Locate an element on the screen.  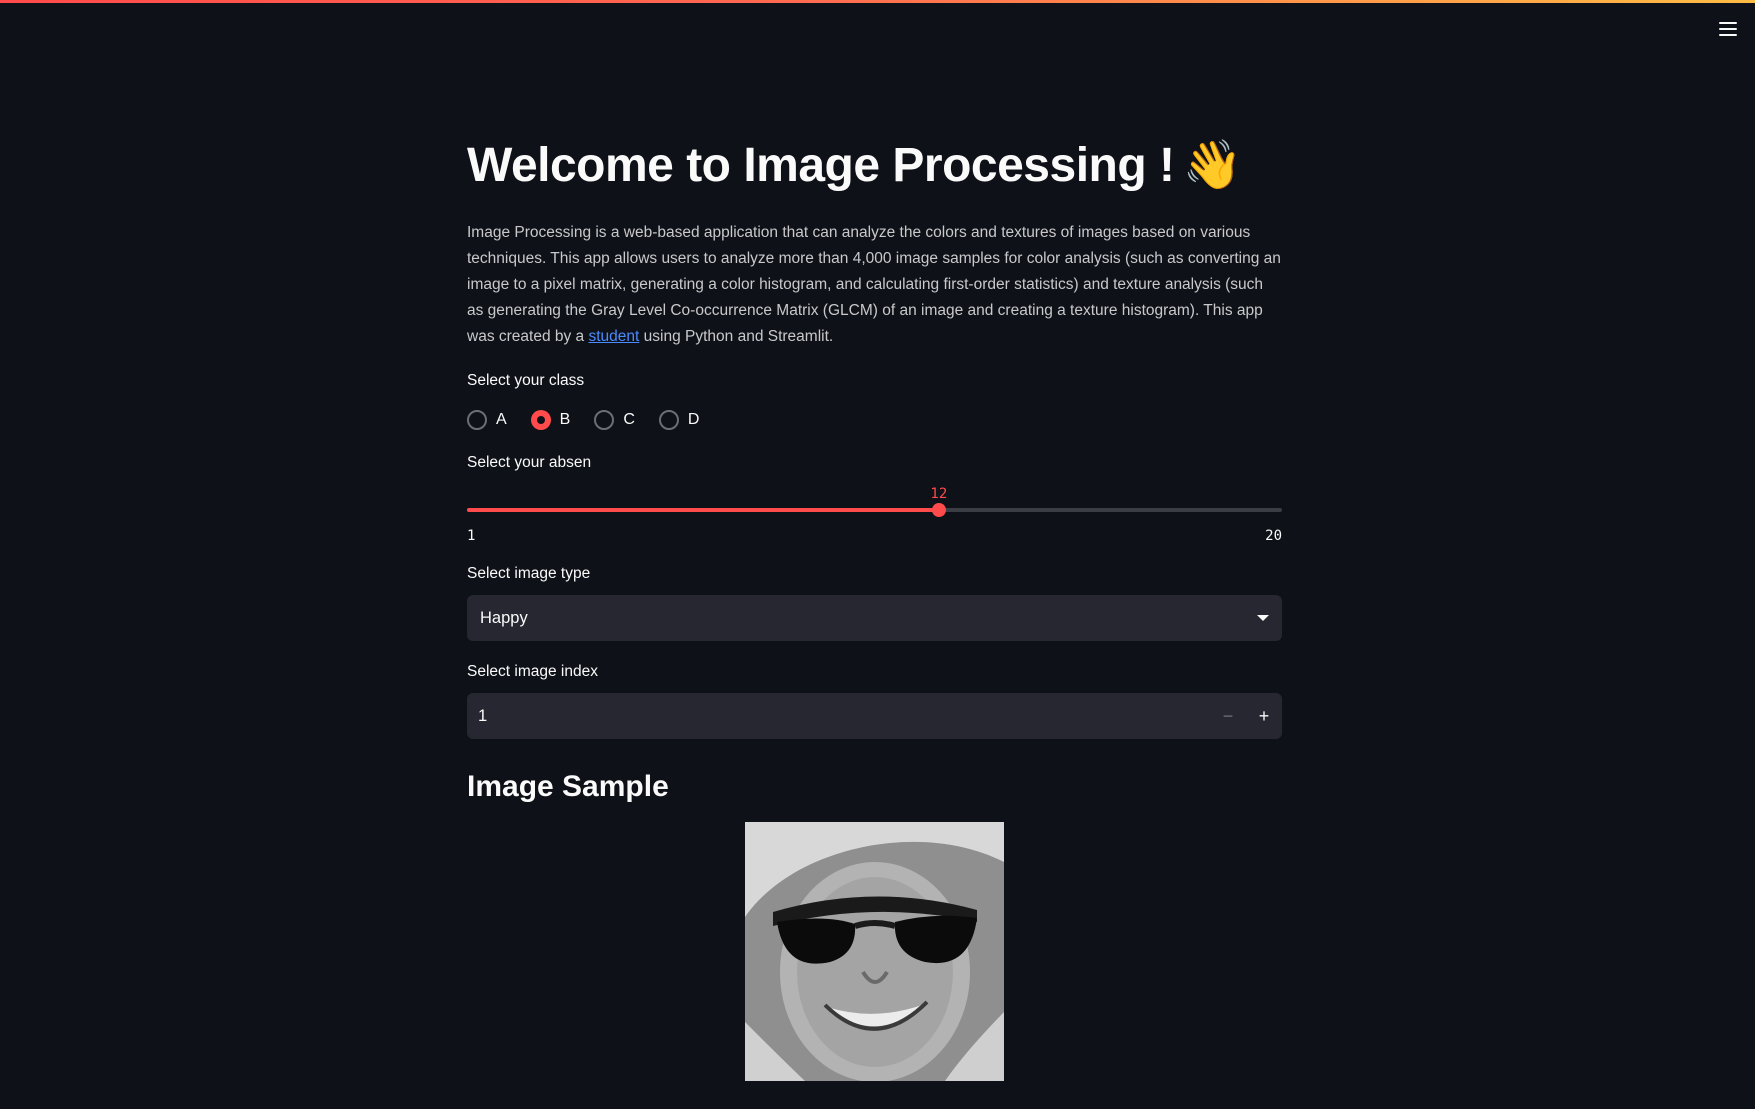
page-title: Welcome to Image Processing ! 👋 is located at coordinates (874, 166).